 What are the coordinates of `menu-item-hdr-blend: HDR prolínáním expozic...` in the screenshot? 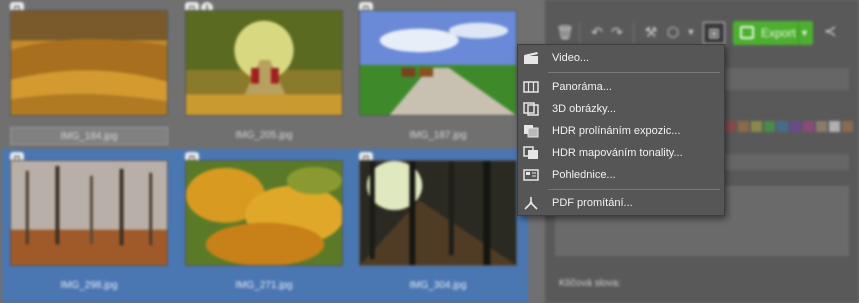 It's located at (621, 131).